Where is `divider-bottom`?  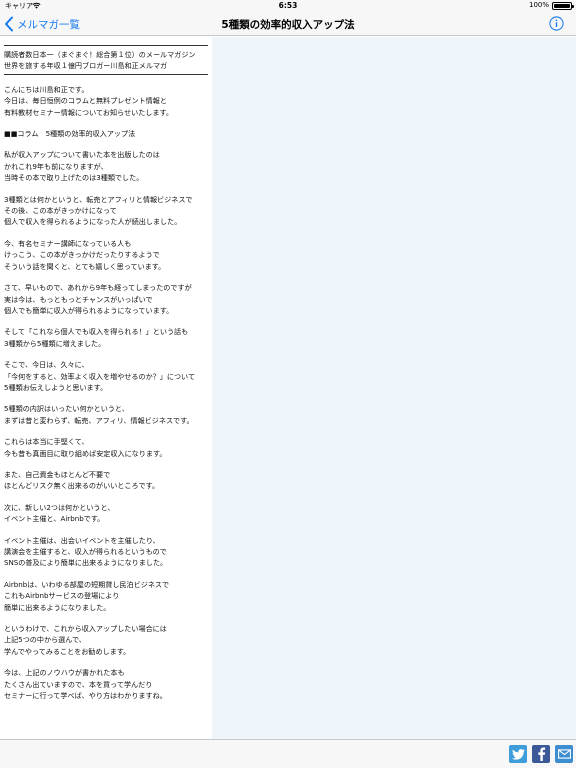 divider-bottom is located at coordinates (106, 74).